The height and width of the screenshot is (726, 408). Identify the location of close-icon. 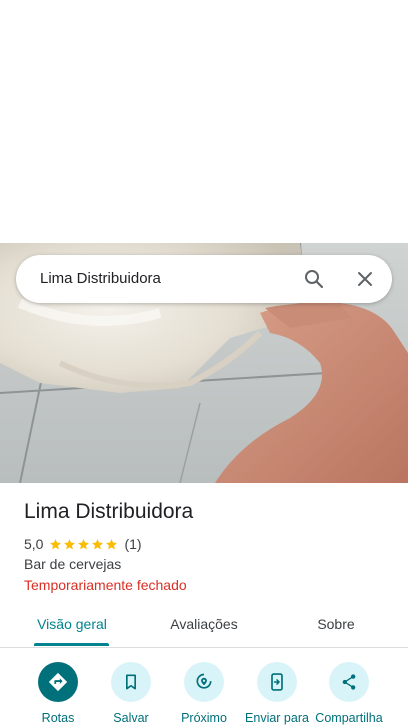
(365, 279).